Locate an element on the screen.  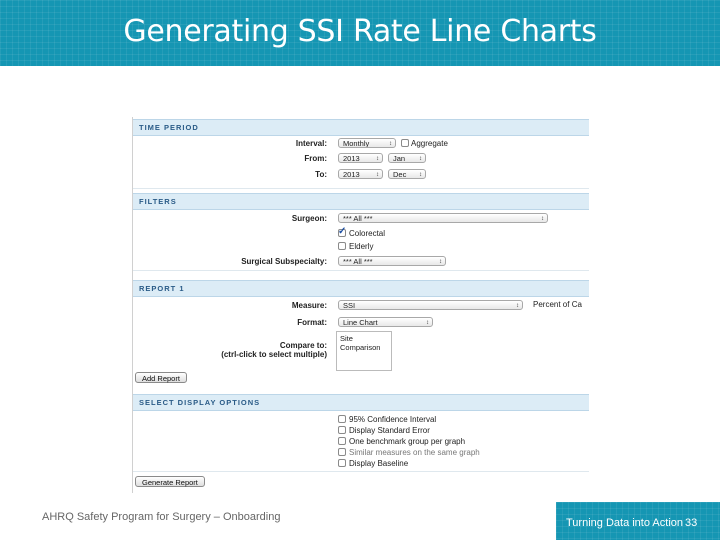
elderly-label: Elderly is located at coordinates (361, 246).